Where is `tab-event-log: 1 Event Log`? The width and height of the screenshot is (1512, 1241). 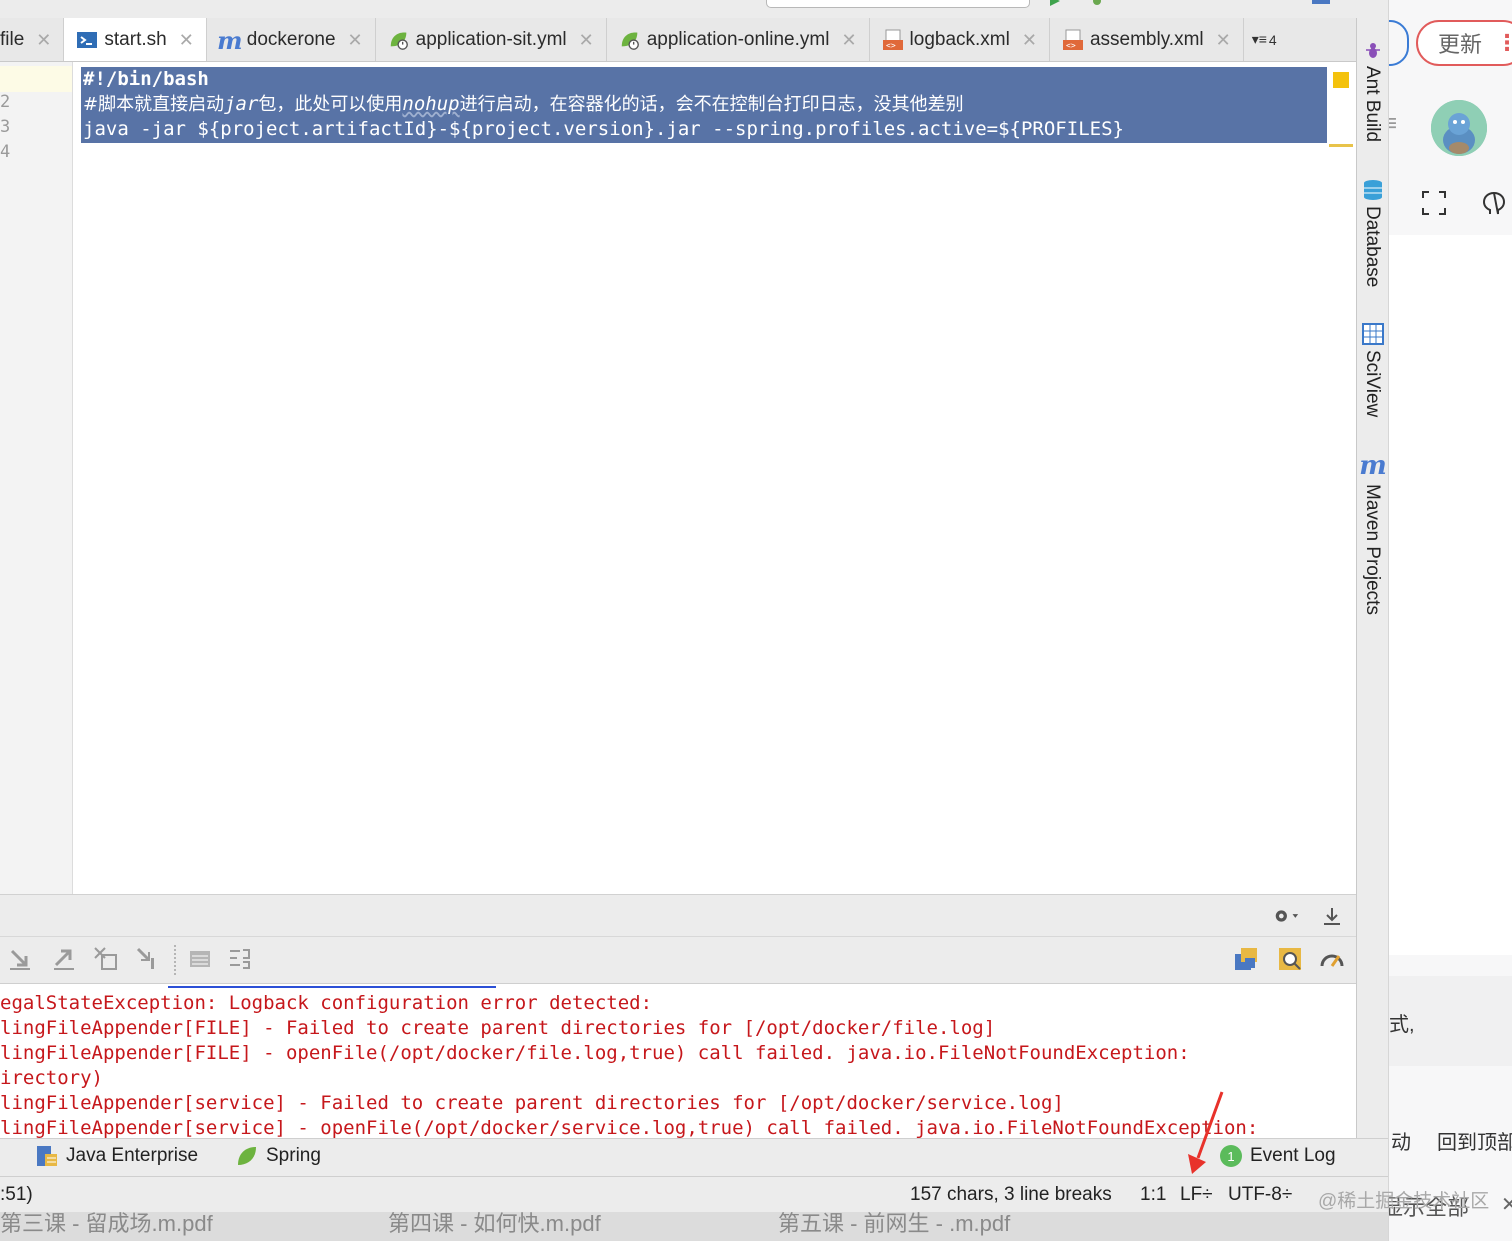 tab-event-log: 1 Event Log is located at coordinates (1278, 1156).